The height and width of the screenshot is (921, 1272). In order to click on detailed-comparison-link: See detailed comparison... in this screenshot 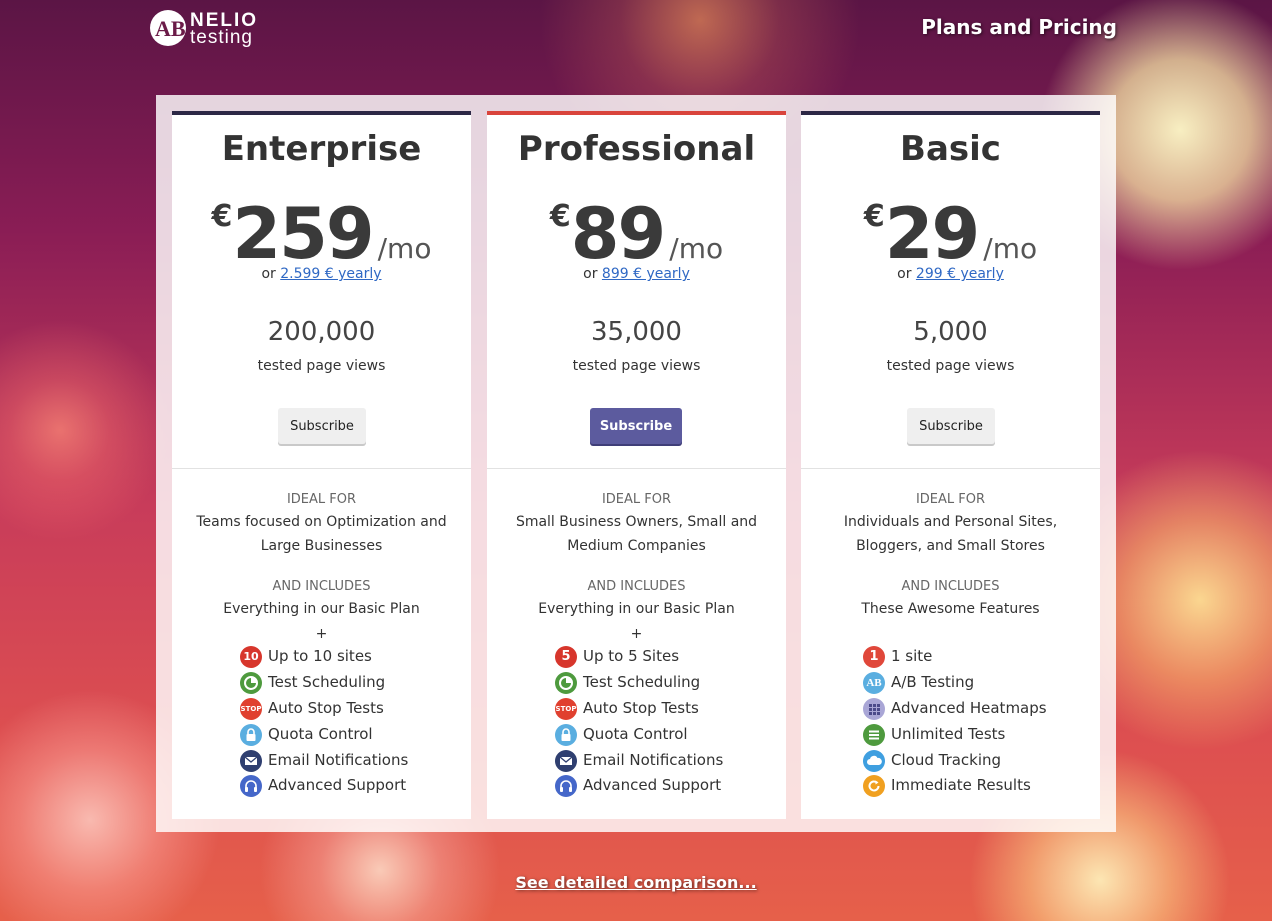, I will do `click(635, 882)`.